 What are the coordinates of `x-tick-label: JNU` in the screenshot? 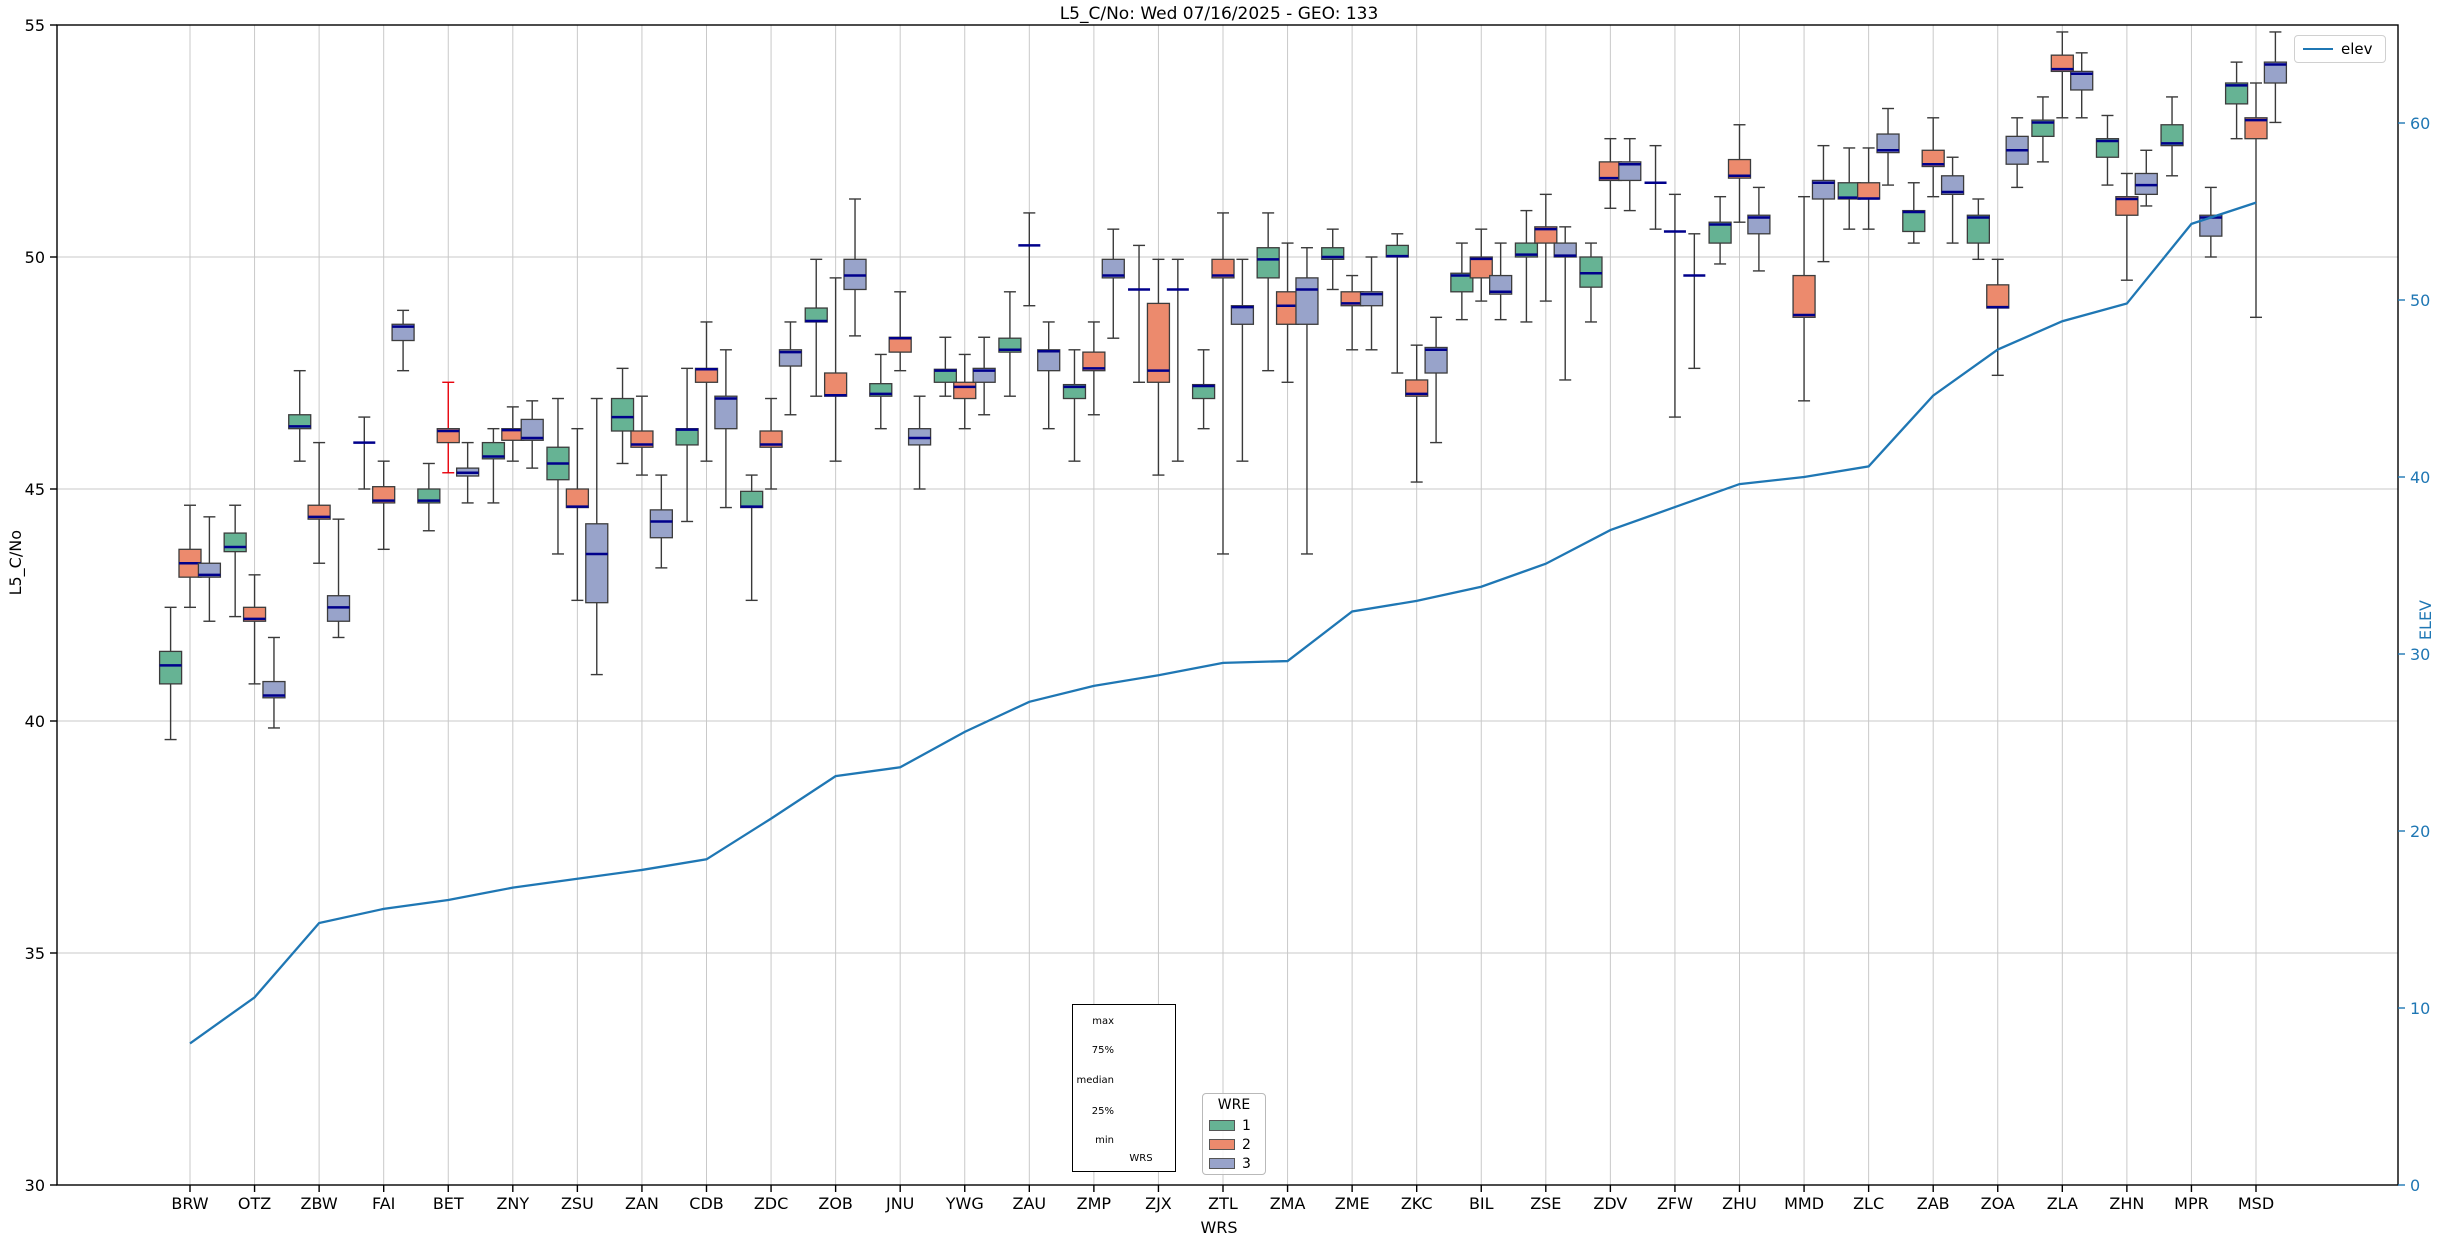 It's located at (899, 1203).